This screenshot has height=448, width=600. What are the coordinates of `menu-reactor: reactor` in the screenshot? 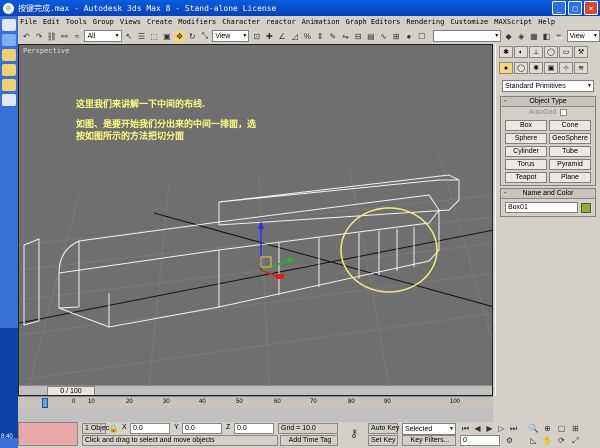 It's located at (281, 22).